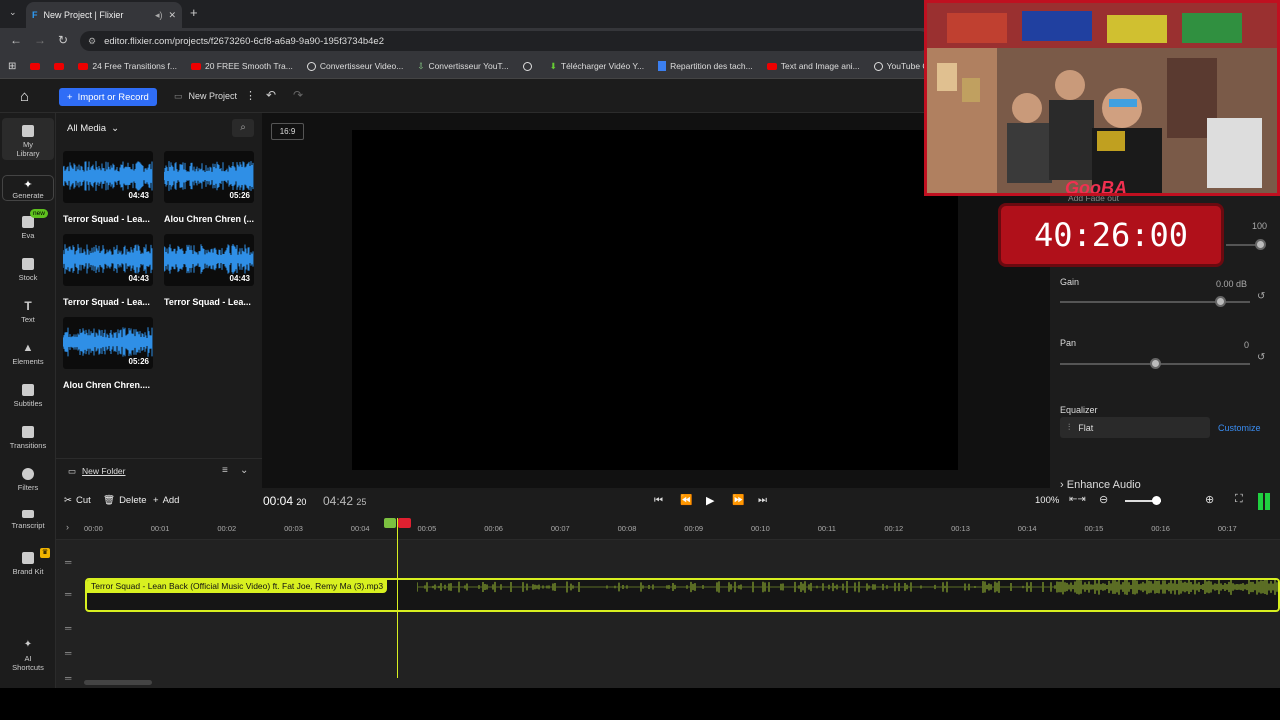 This screenshot has height=720, width=1280. What do you see at coordinates (397, 598) in the screenshot?
I see `playhead` at bounding box center [397, 598].